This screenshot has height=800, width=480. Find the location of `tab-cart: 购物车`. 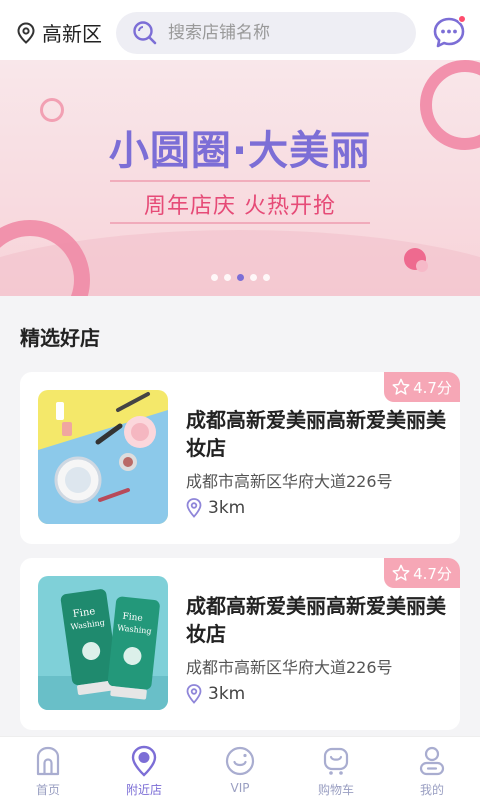

tab-cart: 购物车 is located at coordinates (336, 768).